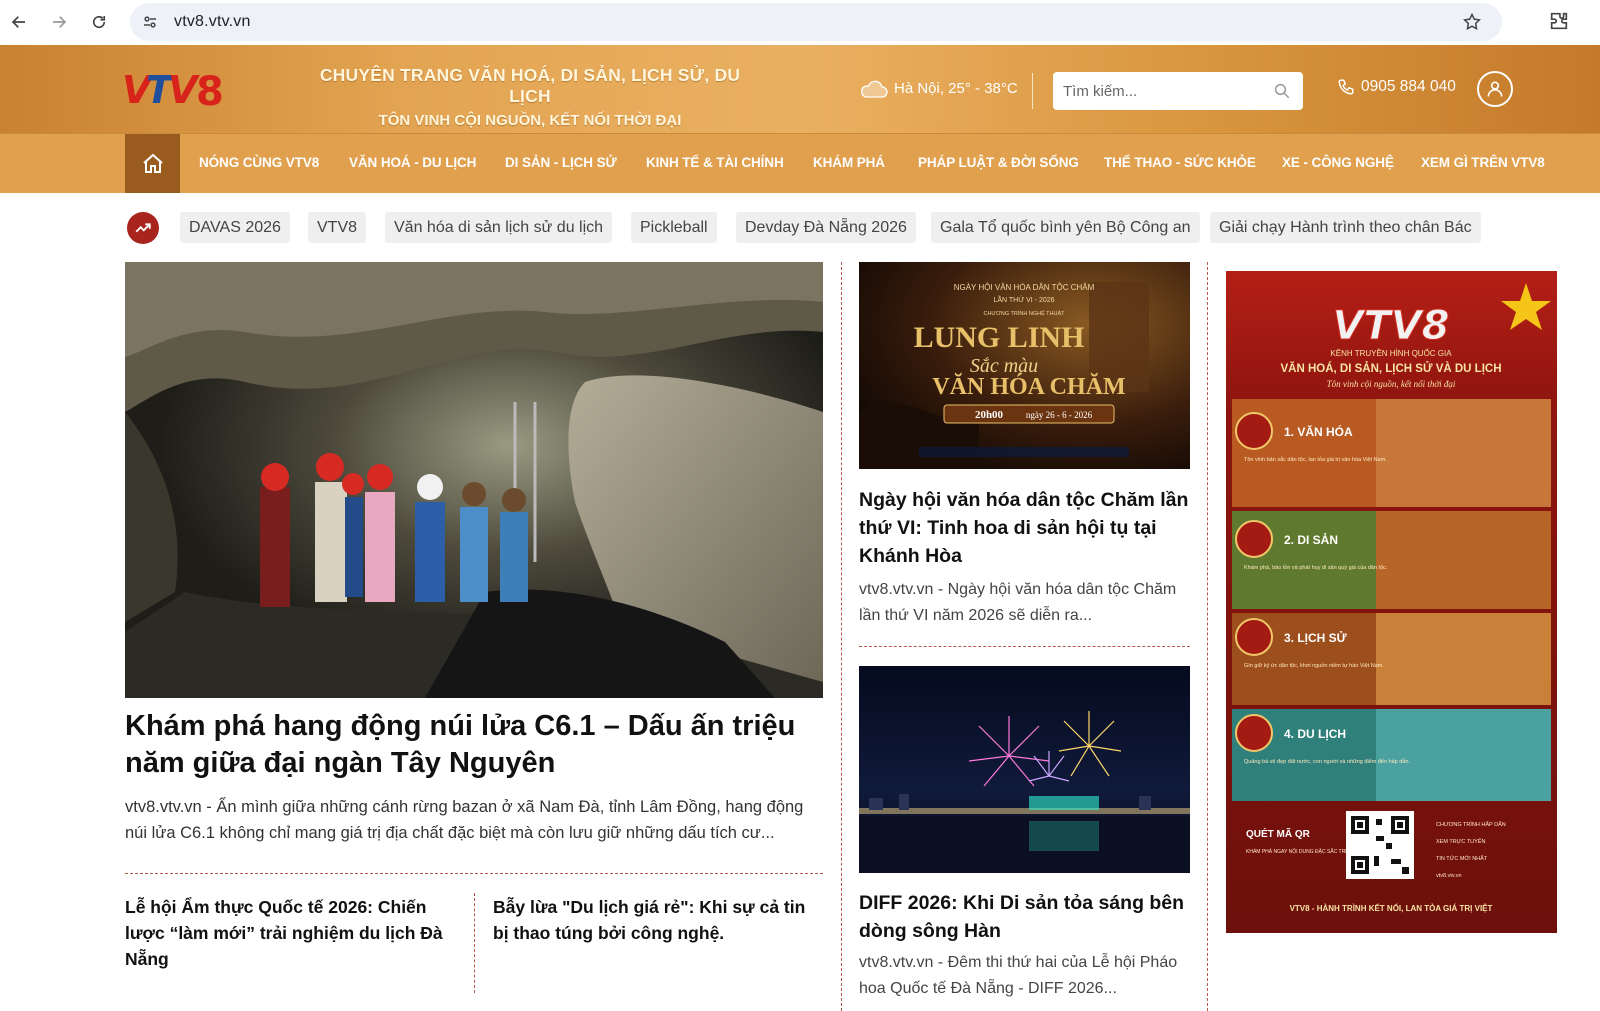  I want to click on nav-item-van-hoa-du-lich: VĂN HOÁ - DU LỊCH, so click(412, 162).